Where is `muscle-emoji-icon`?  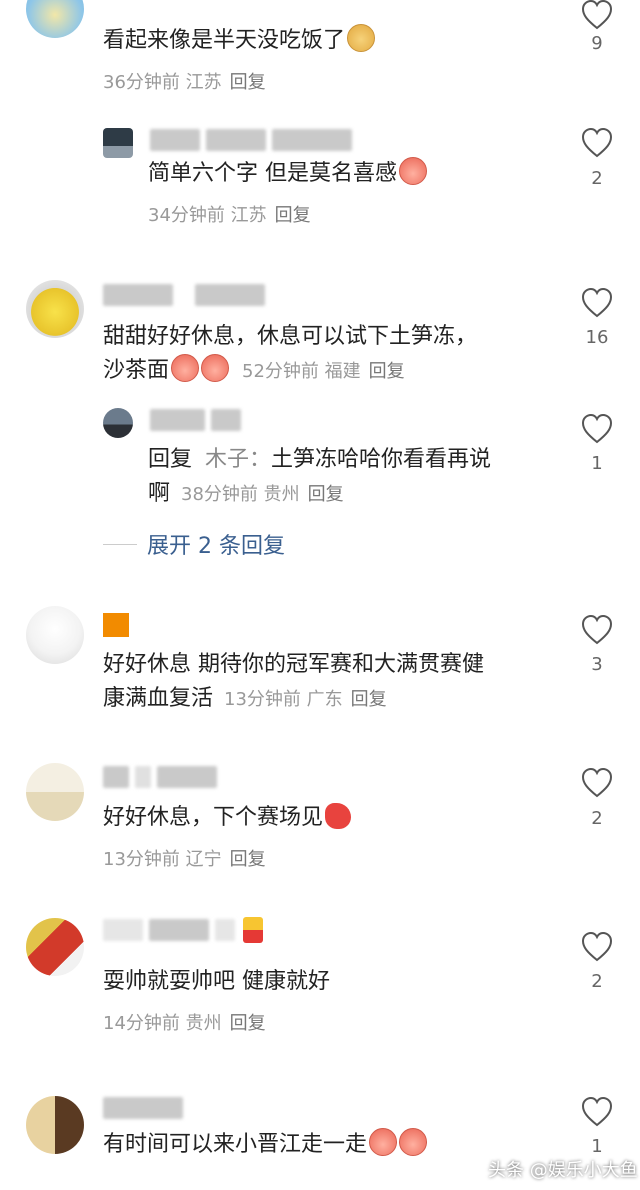
muscle-emoji-icon is located at coordinates (338, 816).